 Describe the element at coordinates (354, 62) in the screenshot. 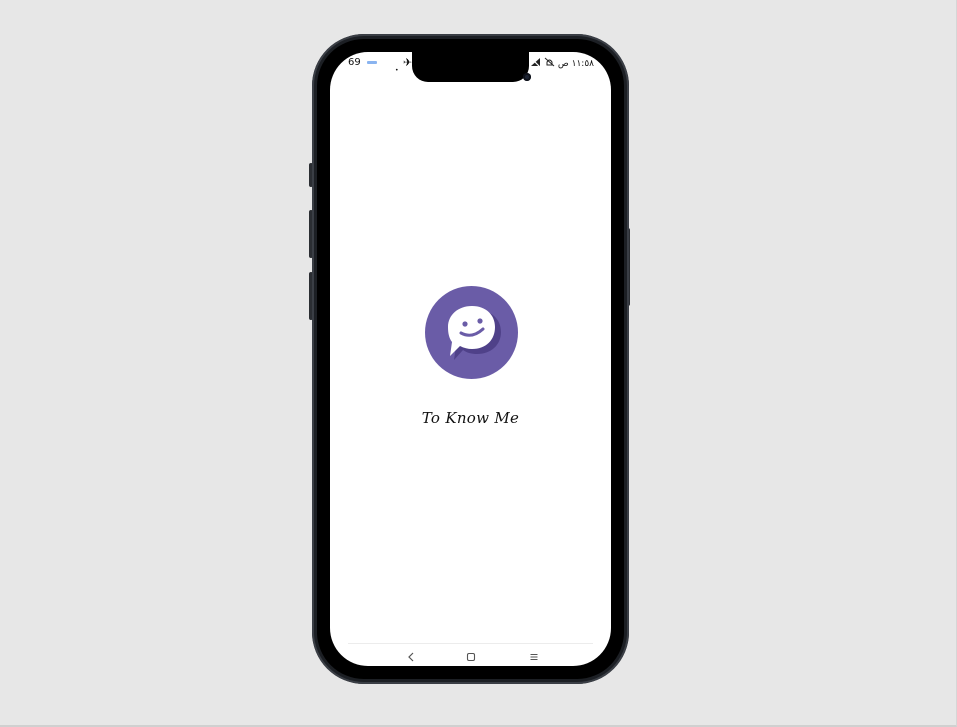

I see `signal-text: 69` at that location.